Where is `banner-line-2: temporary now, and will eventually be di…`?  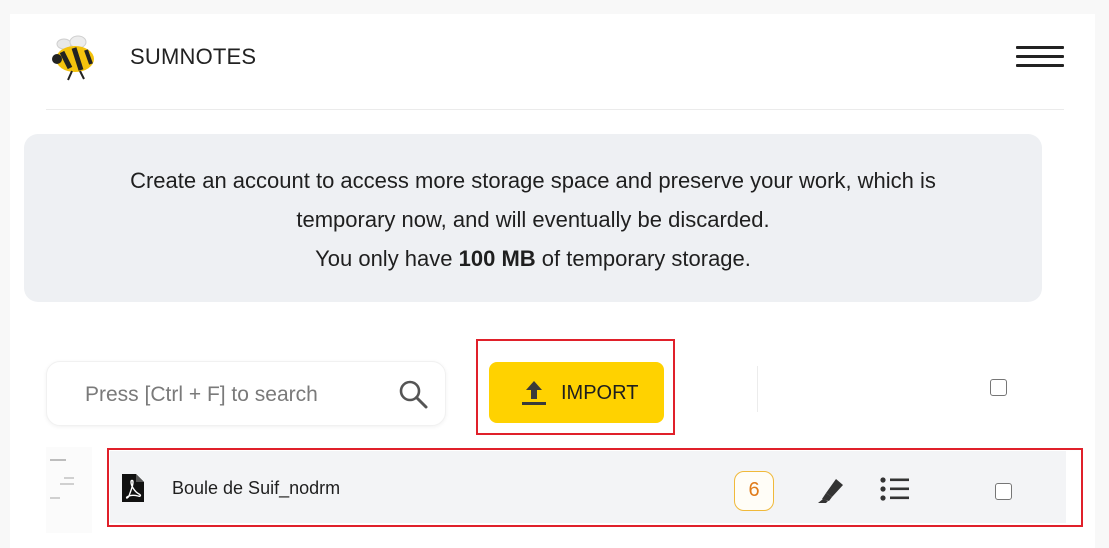
banner-line-2: temporary now, and will eventually be di… is located at coordinates (533, 219).